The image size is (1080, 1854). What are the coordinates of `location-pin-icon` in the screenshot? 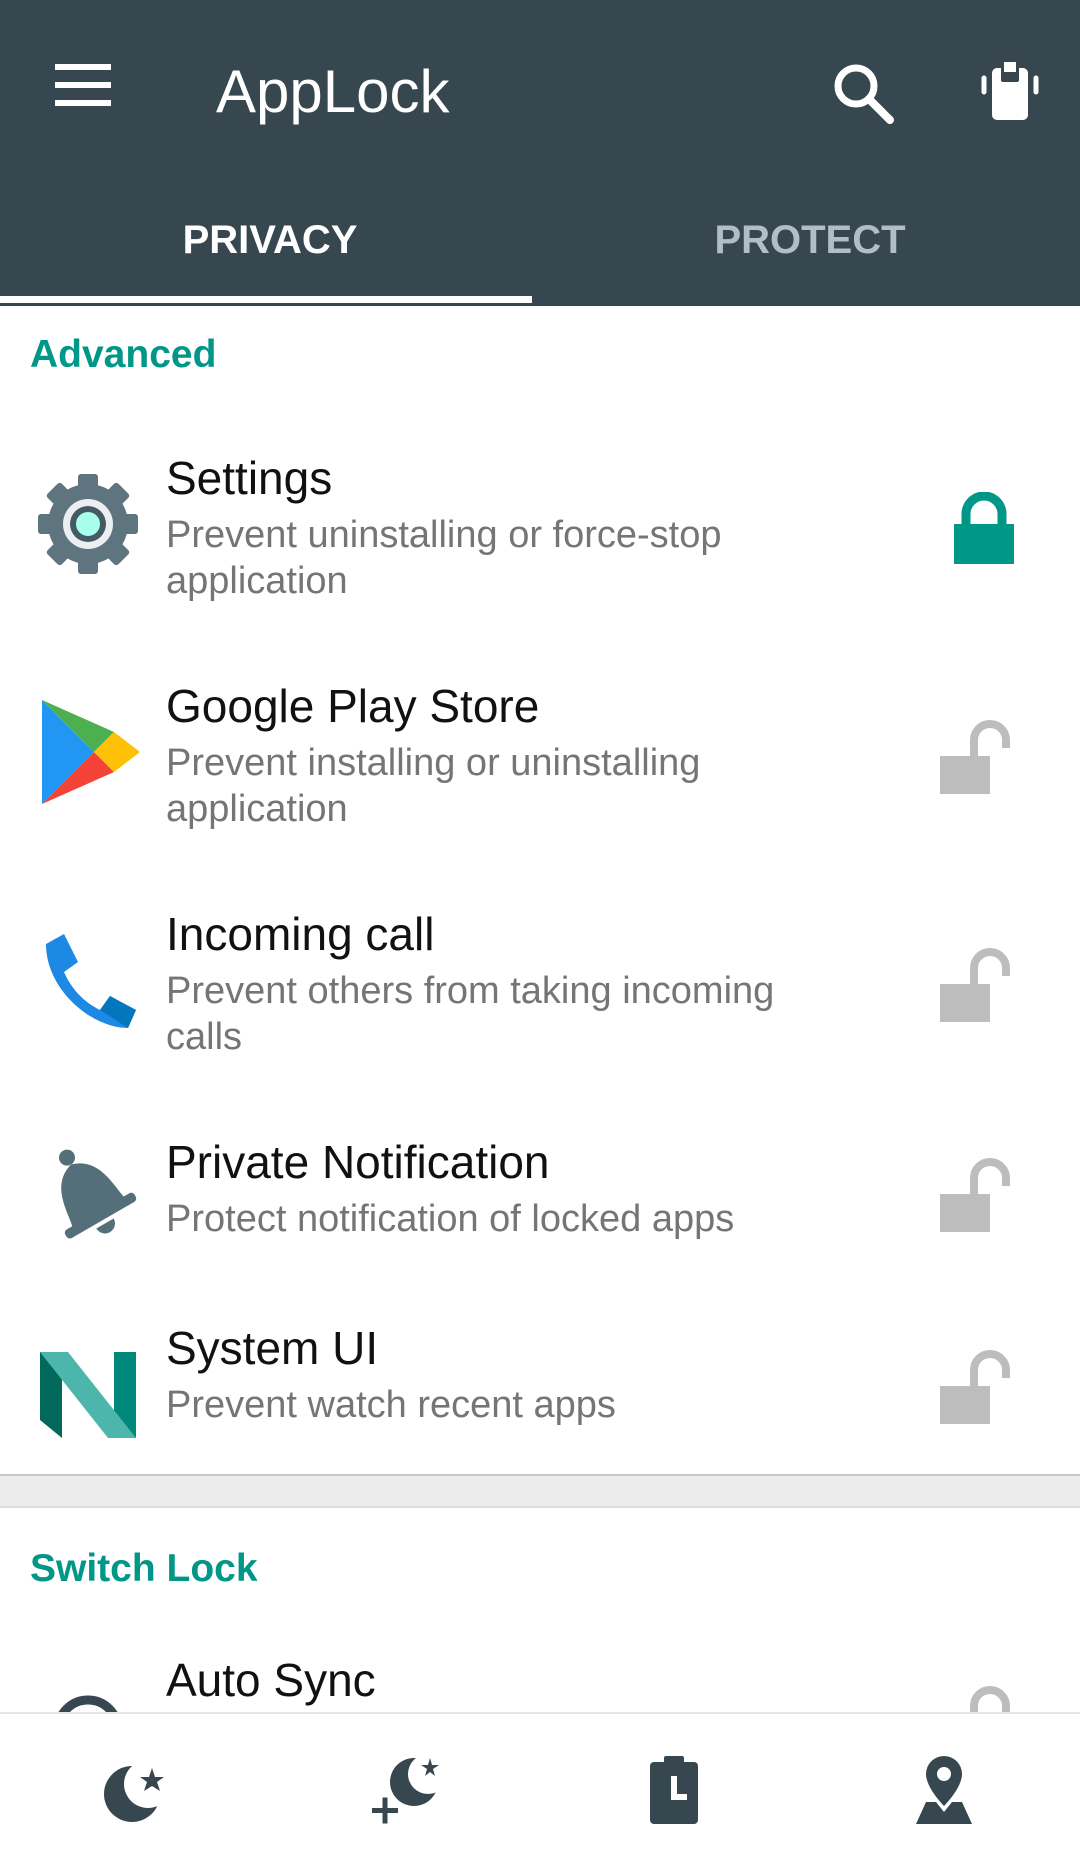 It's located at (944, 1790).